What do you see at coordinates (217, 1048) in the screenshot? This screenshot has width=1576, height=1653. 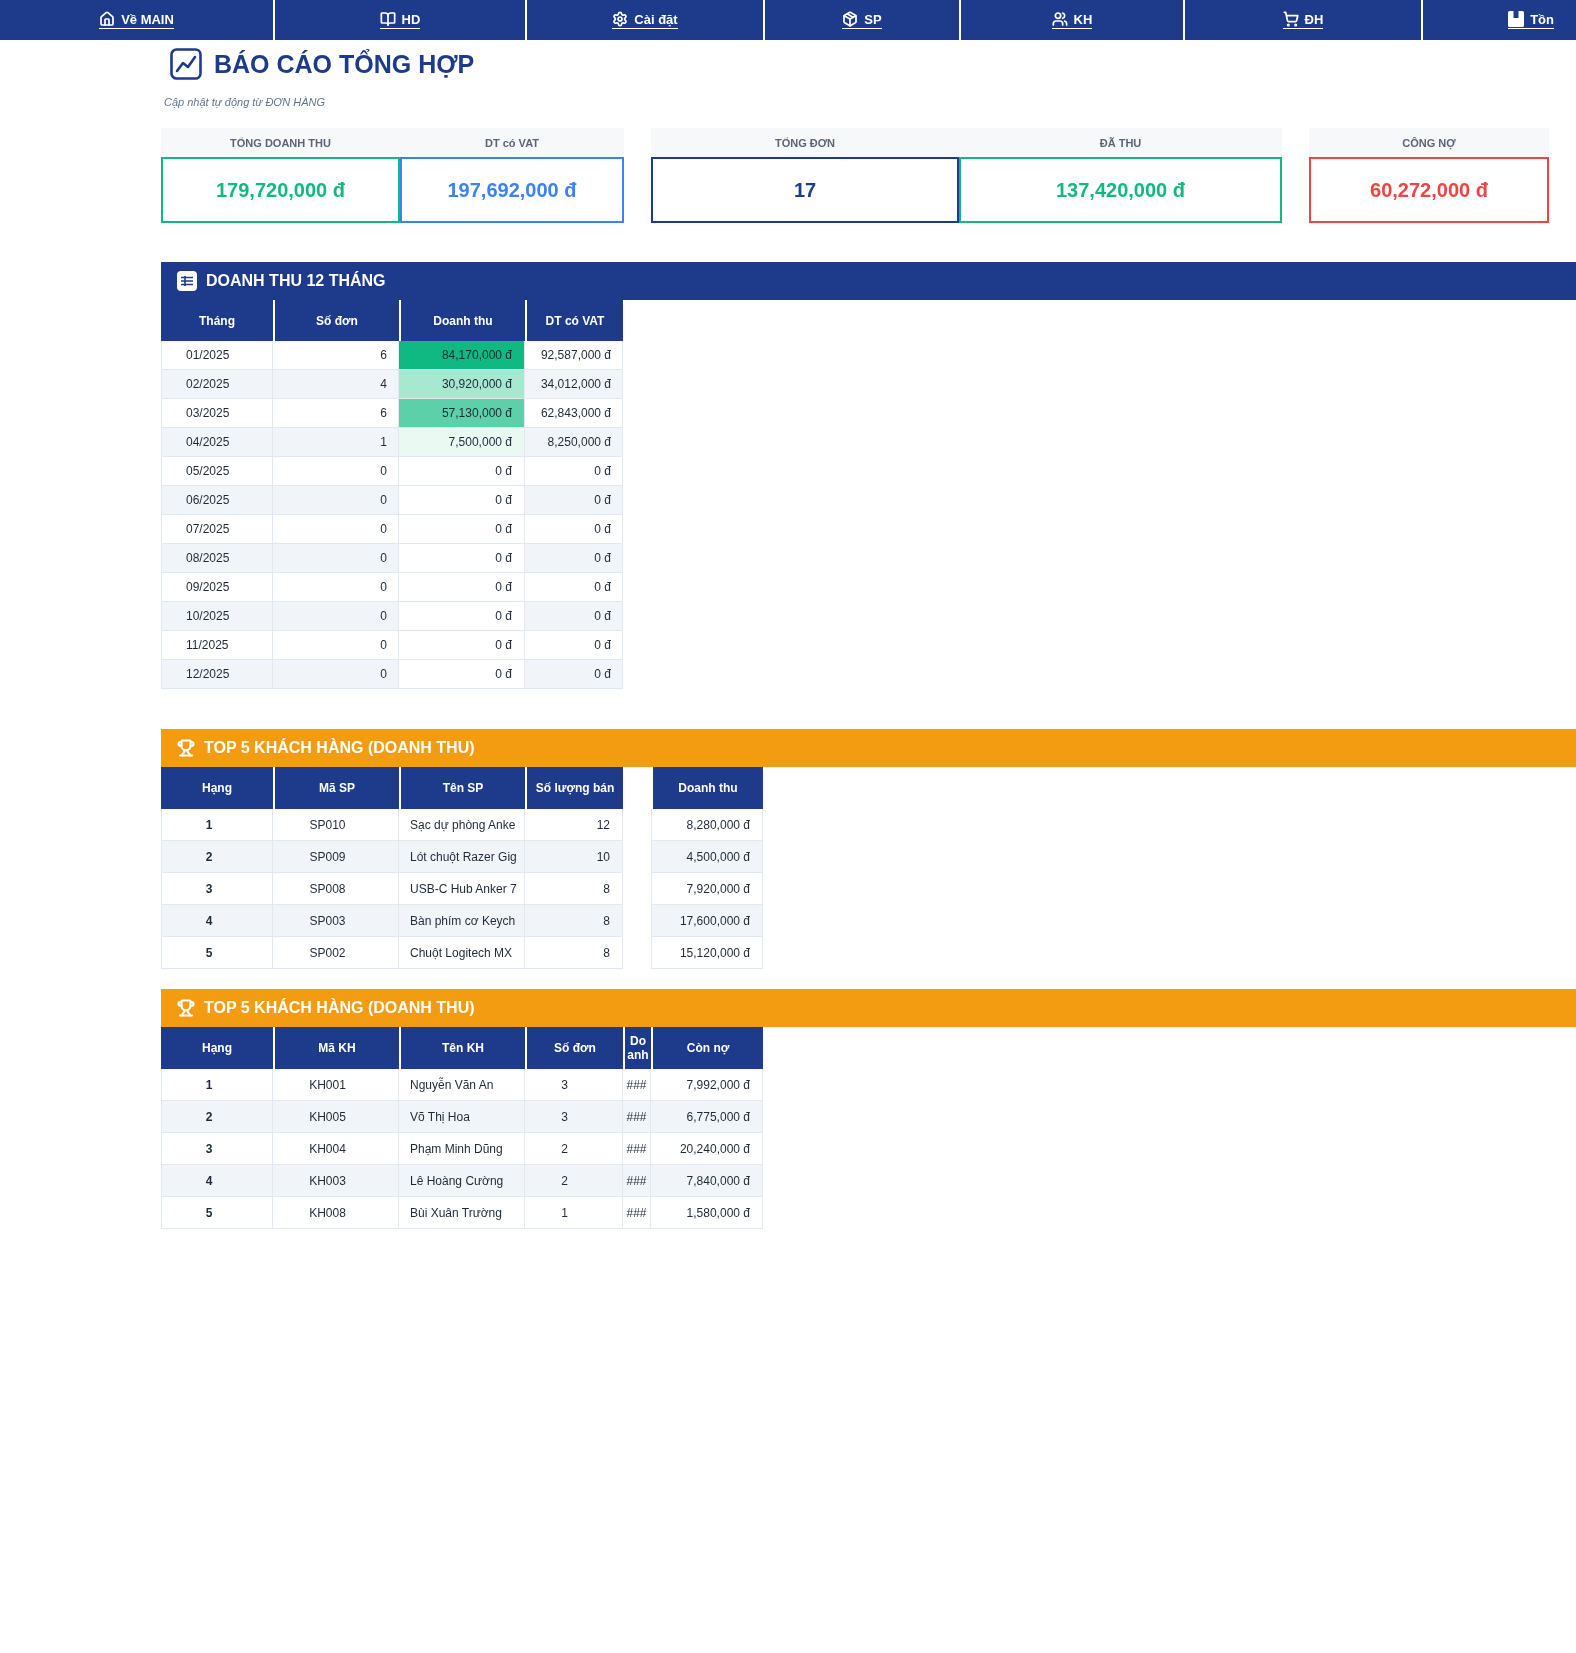 I see `column-header: Hạng` at bounding box center [217, 1048].